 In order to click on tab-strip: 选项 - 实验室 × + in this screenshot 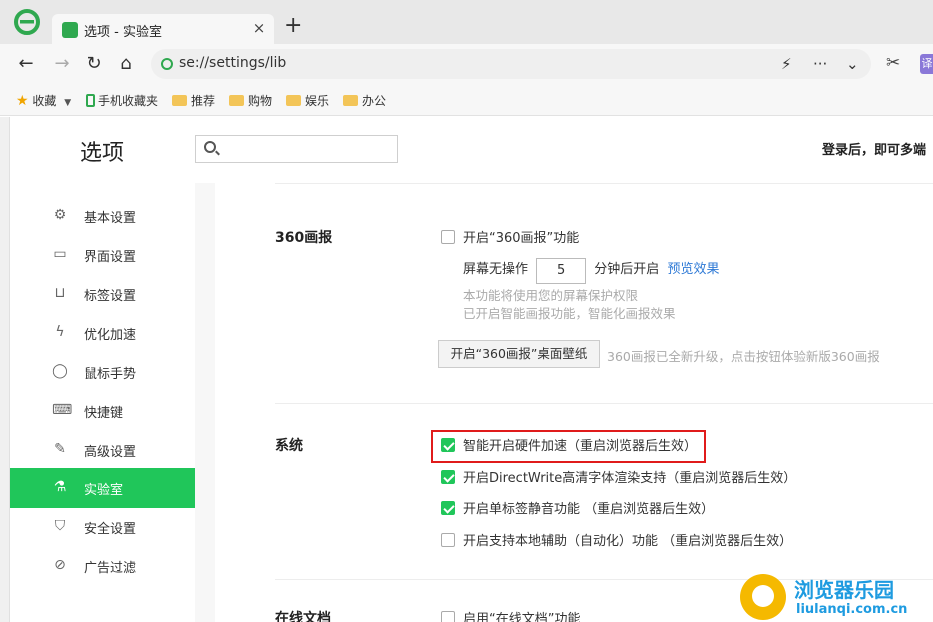, I will do `click(466, 22)`.